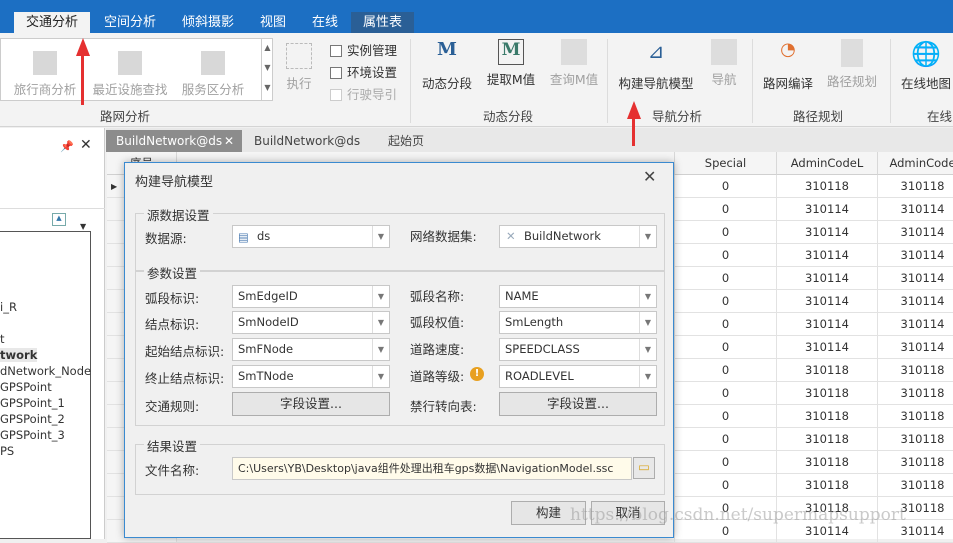  What do you see at coordinates (311, 296) in the screenshot?
I see `edge-id-select: SmEdgeID ▼` at bounding box center [311, 296].